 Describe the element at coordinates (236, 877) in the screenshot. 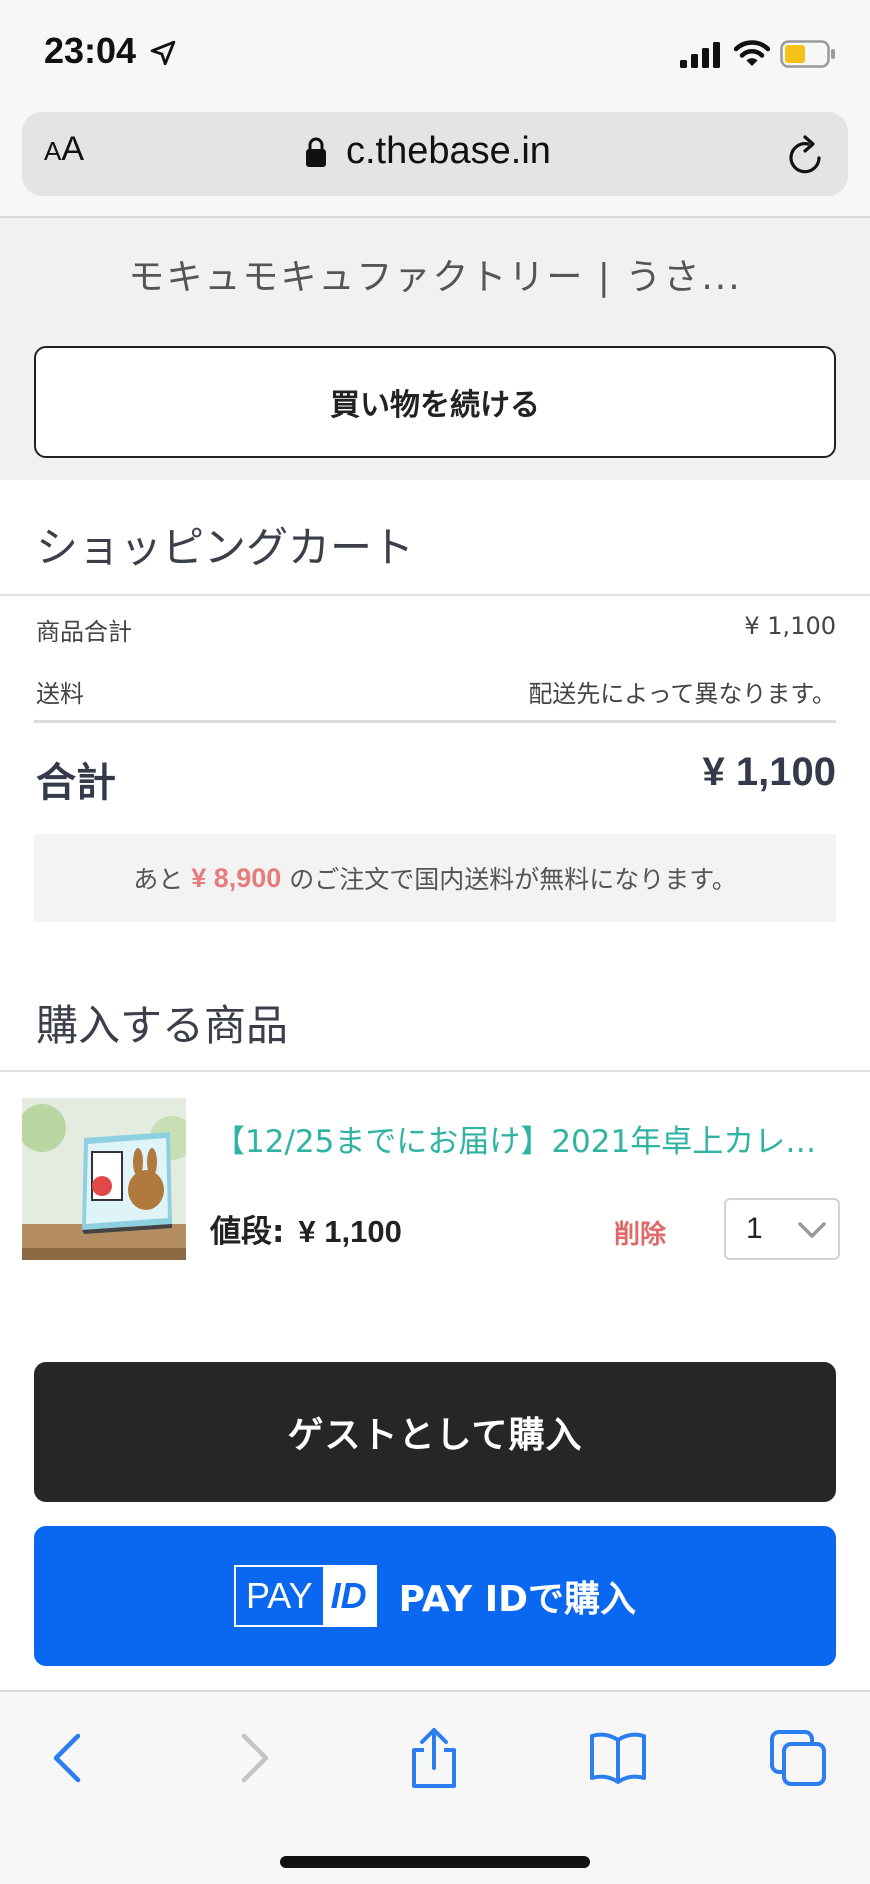

I see `free-ship-amount: ¥ 8,900` at that location.